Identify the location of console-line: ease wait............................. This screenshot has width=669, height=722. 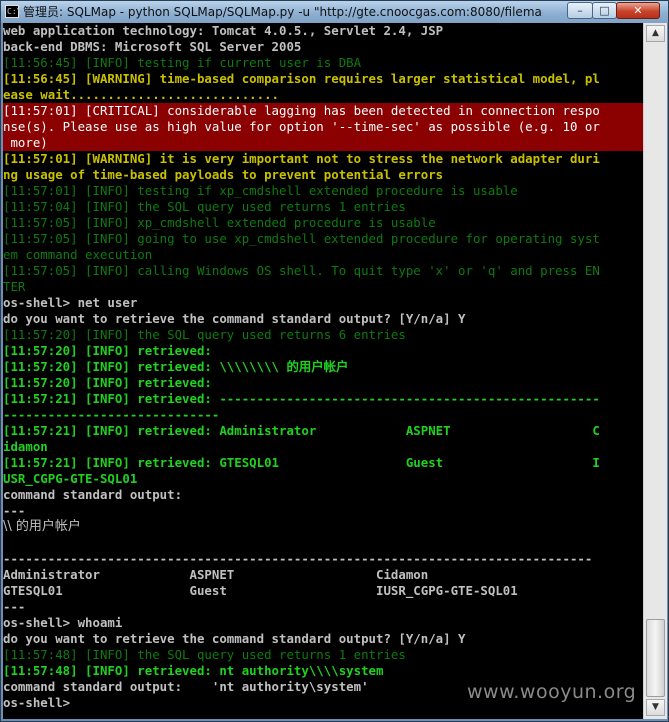
(141, 94).